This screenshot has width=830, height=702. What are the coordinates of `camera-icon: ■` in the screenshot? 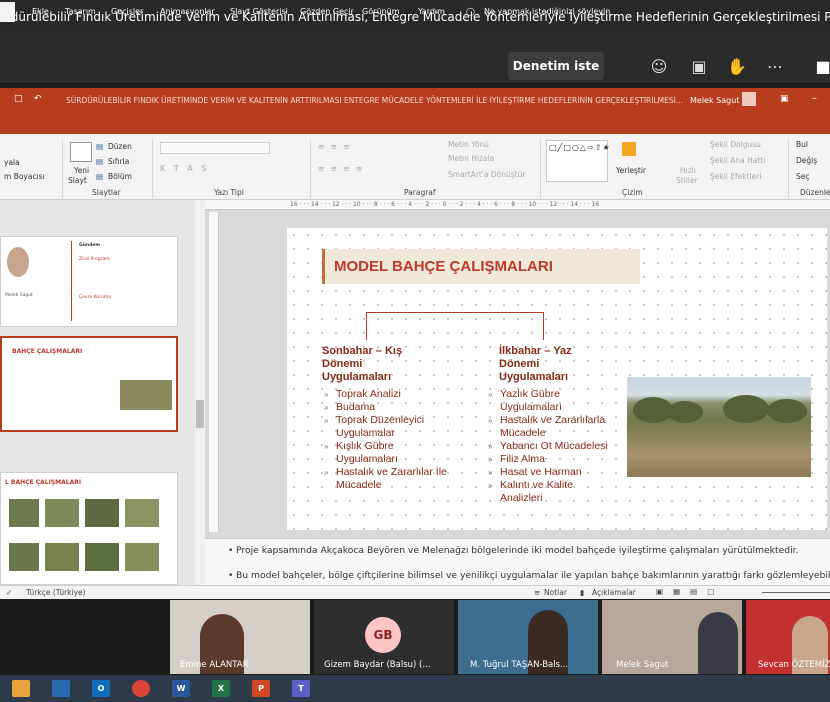 It's located at (821, 67).